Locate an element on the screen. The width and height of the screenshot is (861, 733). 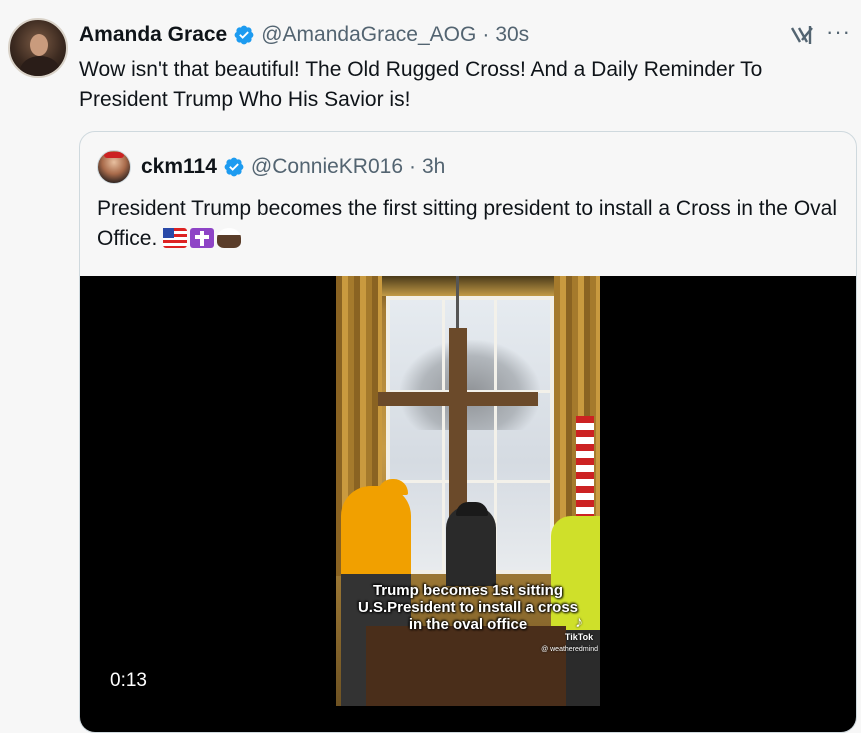
author-avatar is located at coordinates (38, 48).